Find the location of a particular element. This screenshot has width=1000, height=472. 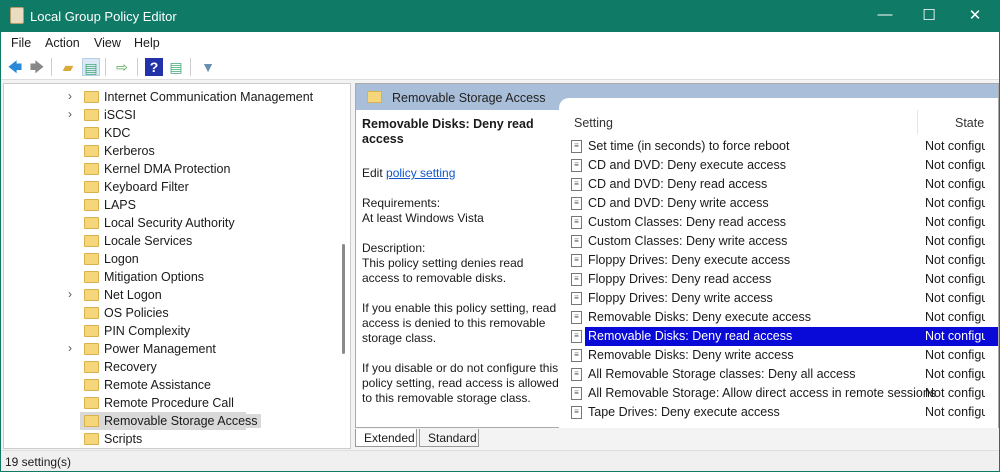

export-list-icon: ⇨ is located at coordinates (122, 67).